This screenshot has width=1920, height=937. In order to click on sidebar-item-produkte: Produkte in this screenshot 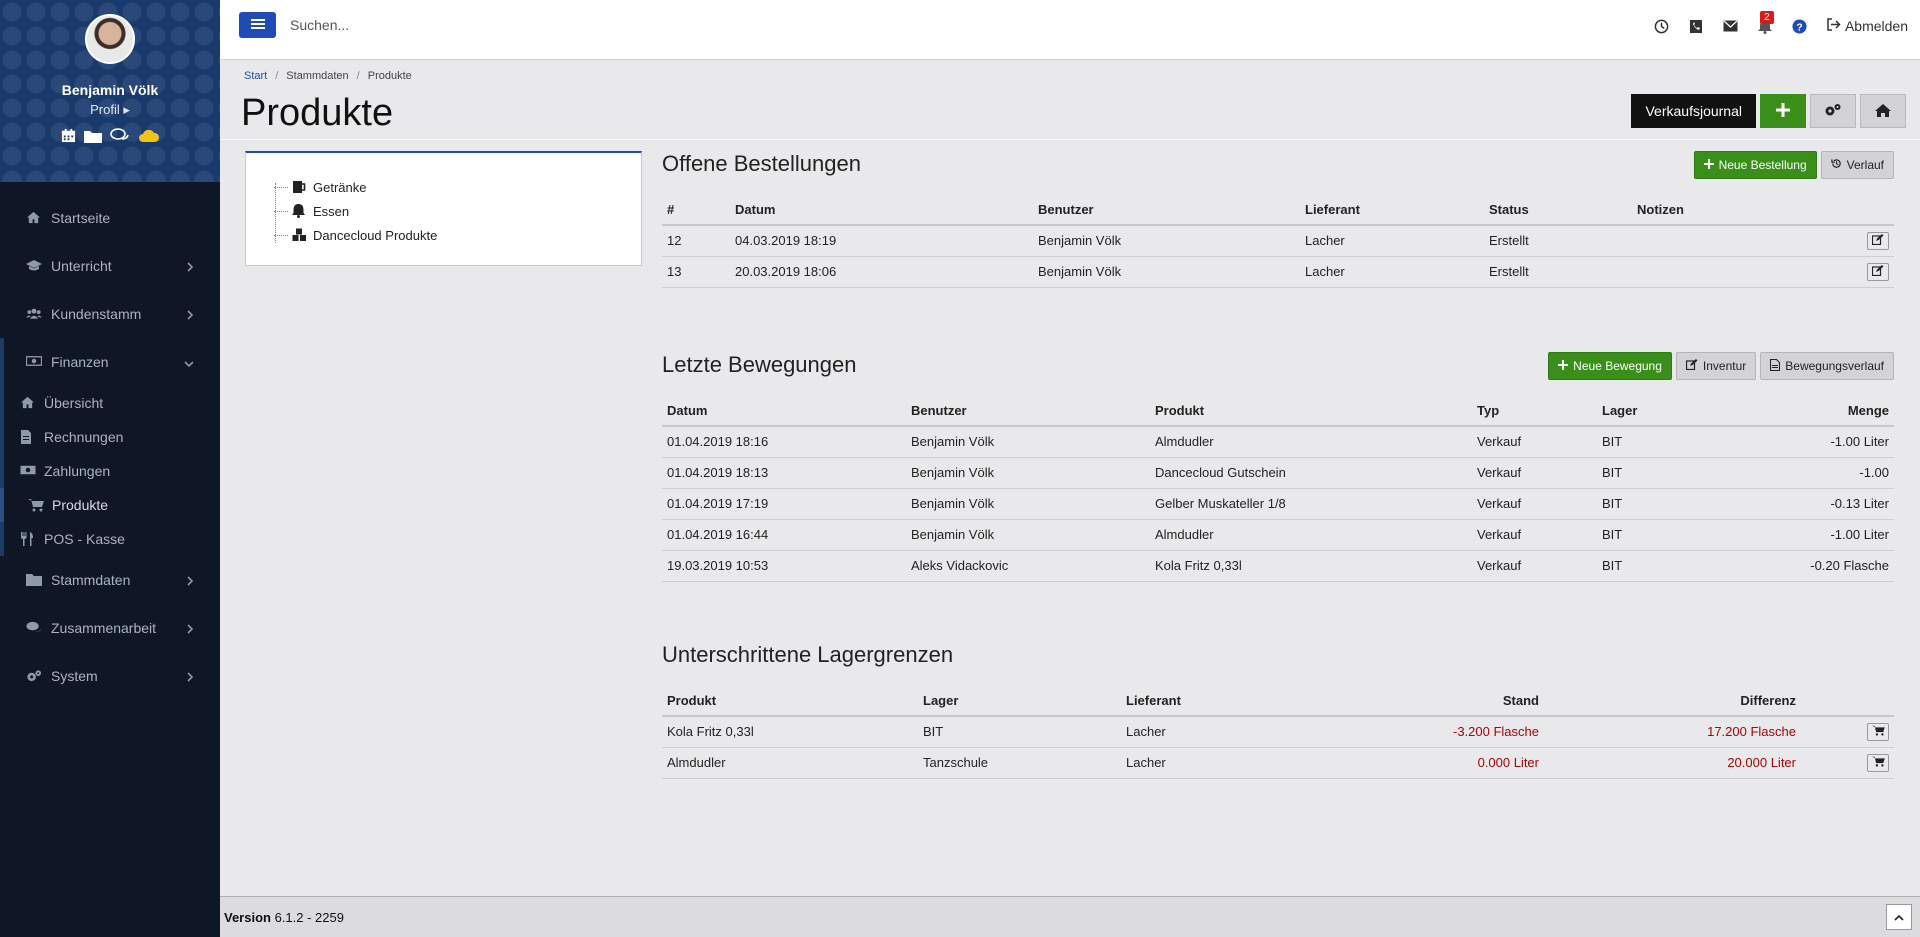, I will do `click(110, 505)`.